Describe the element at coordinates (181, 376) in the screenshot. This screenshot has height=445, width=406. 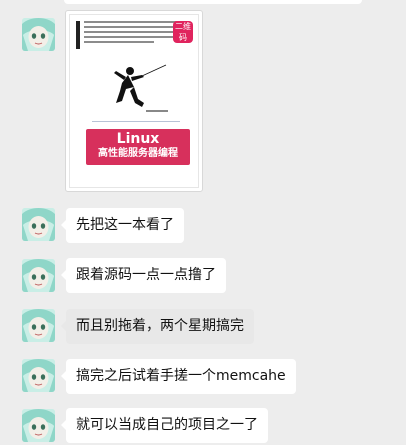
I see `message-text: 搞完之后试着手搓一个memcahe` at that location.